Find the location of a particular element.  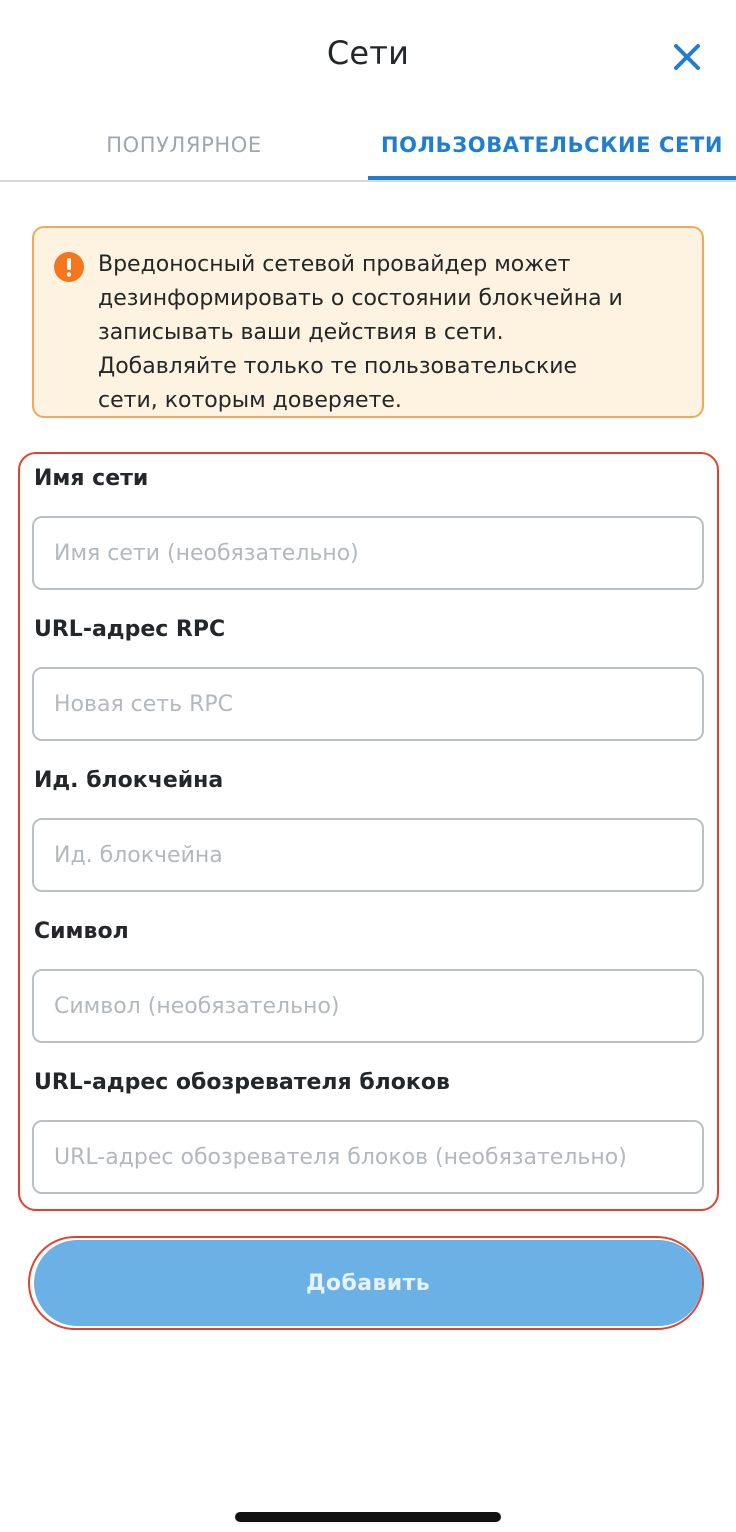

network-name-input is located at coordinates (368, 553).